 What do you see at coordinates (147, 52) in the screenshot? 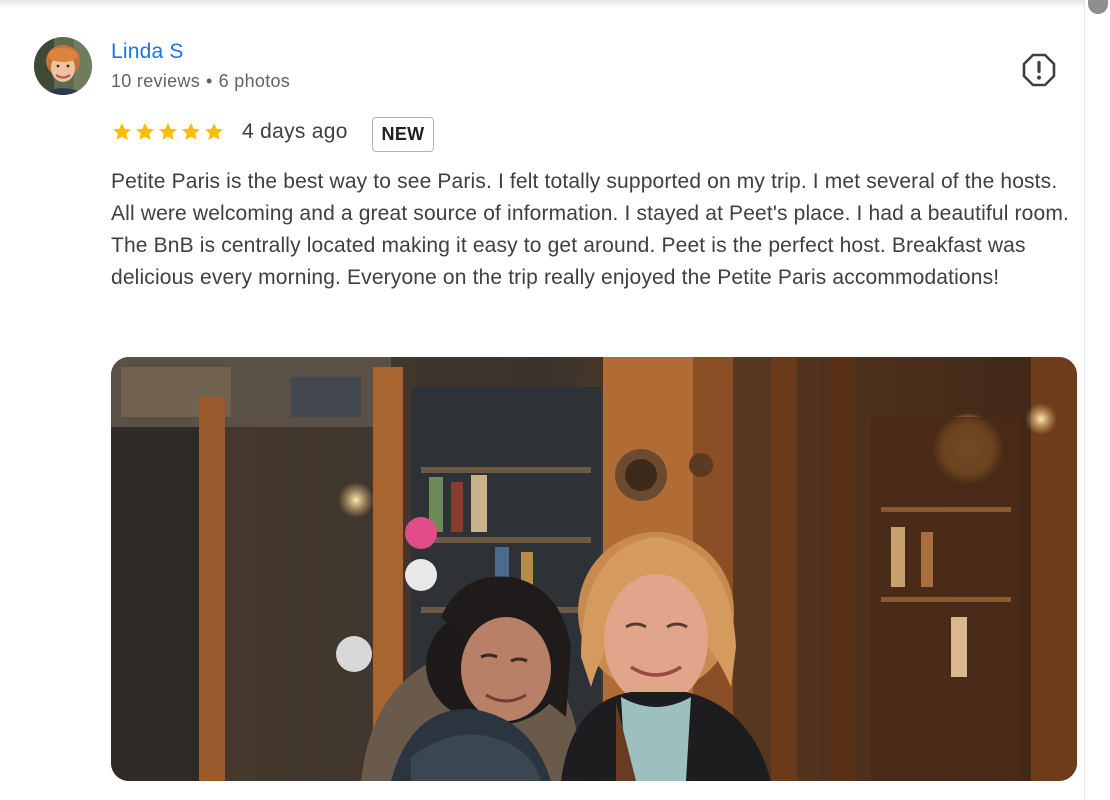
I see `reviewer-name-link: Linda S` at bounding box center [147, 52].